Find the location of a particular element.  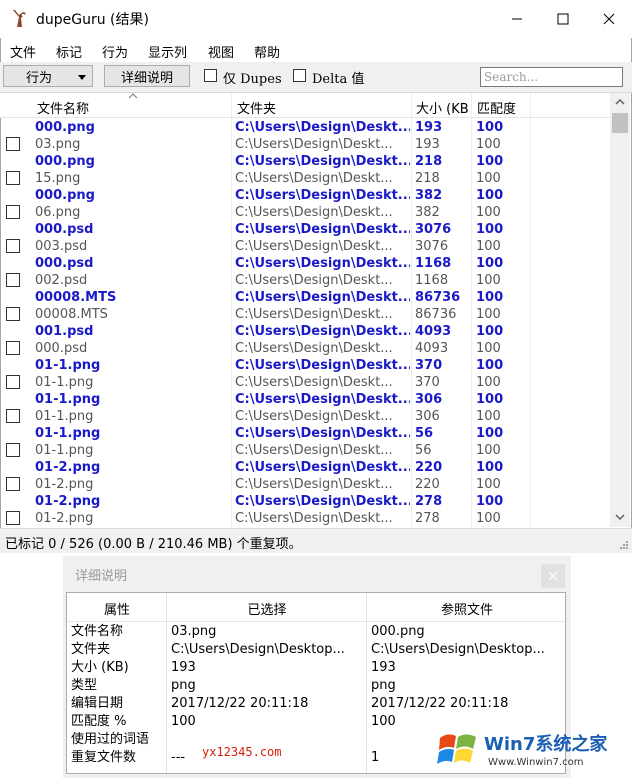

column-header-folder: 文件夹 is located at coordinates (322, 107).